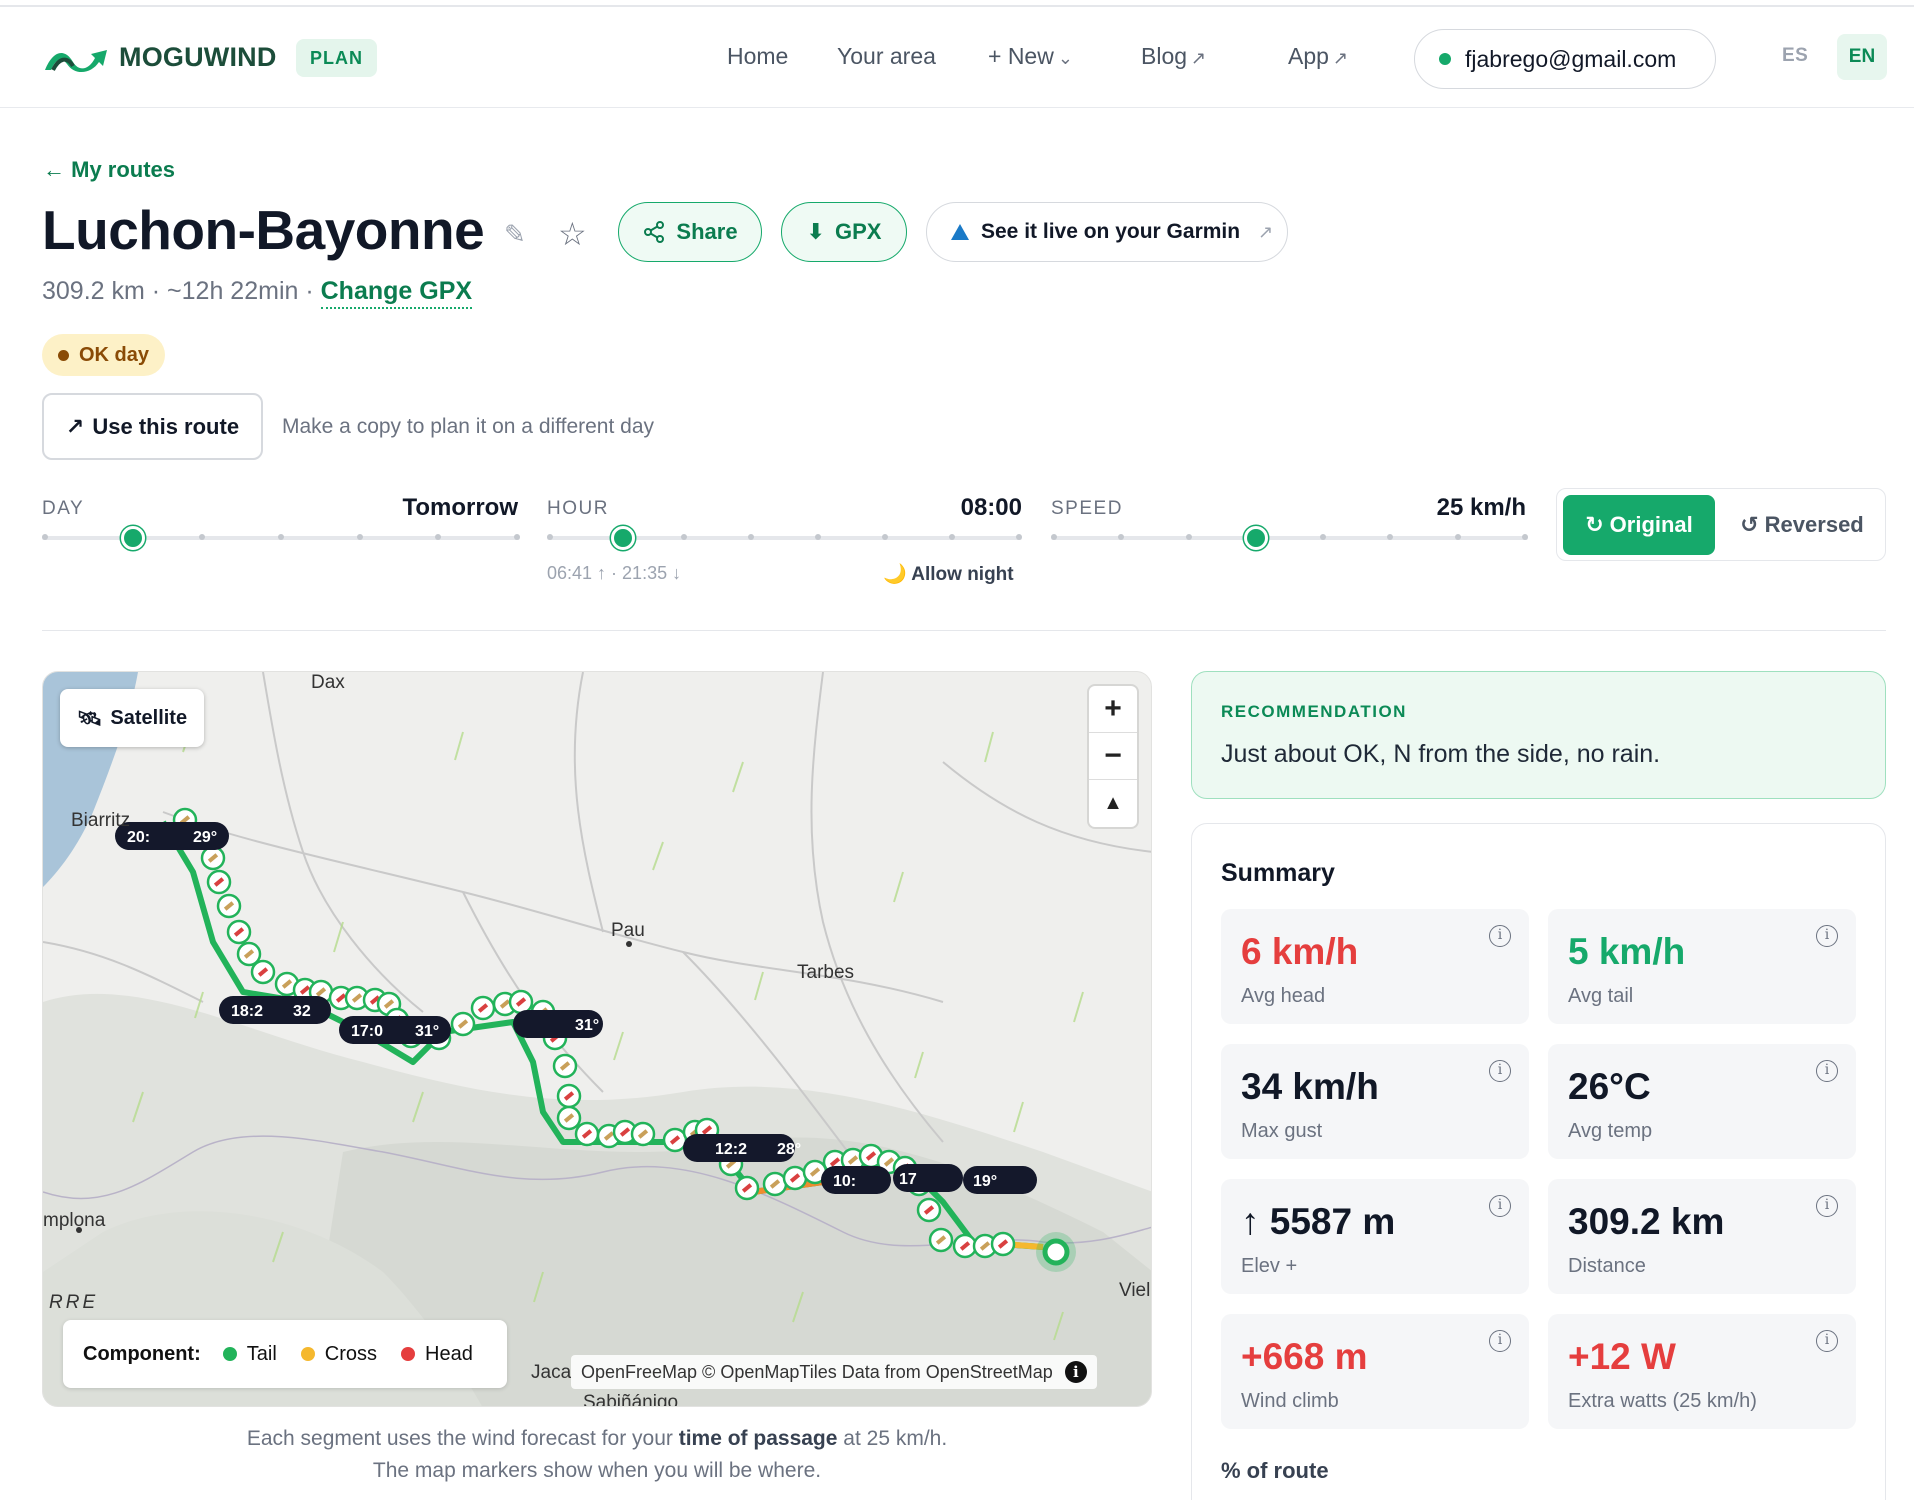  Describe the element at coordinates (572, 234) in the screenshot. I see `favorite-star-icon: ☆` at that location.